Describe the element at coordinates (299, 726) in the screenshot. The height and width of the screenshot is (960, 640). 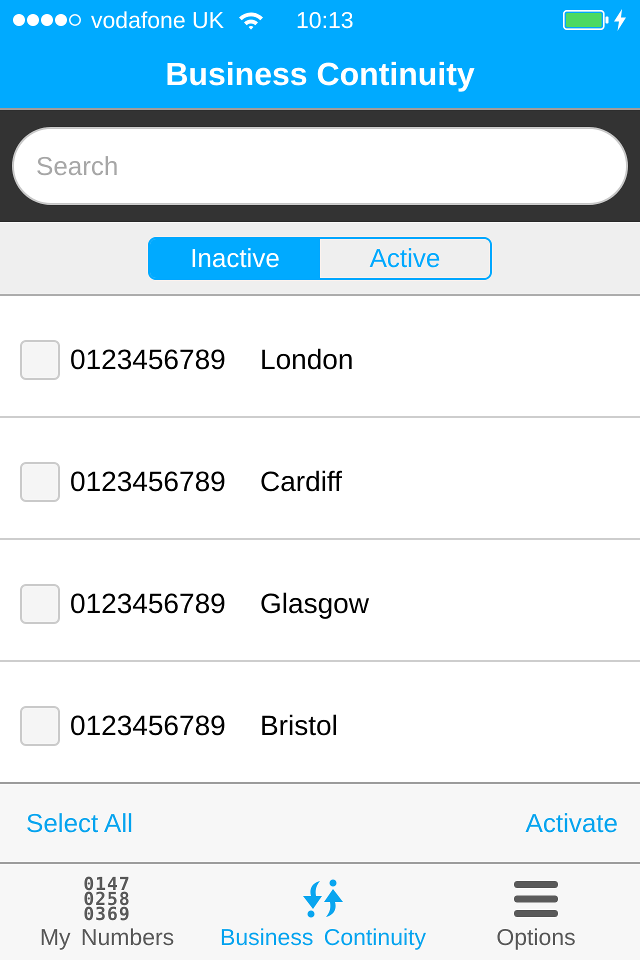
I see `location-name: Bristol` at that location.